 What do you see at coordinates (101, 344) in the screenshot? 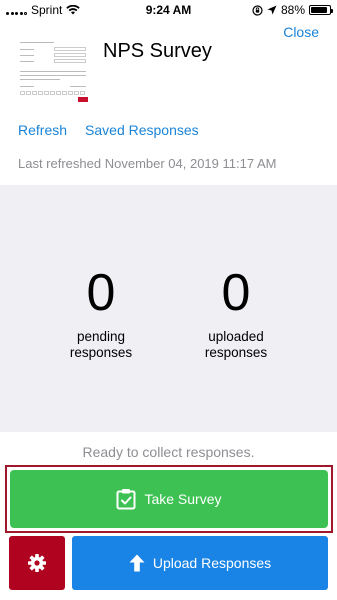
I see `pending-label: pending responses` at bounding box center [101, 344].